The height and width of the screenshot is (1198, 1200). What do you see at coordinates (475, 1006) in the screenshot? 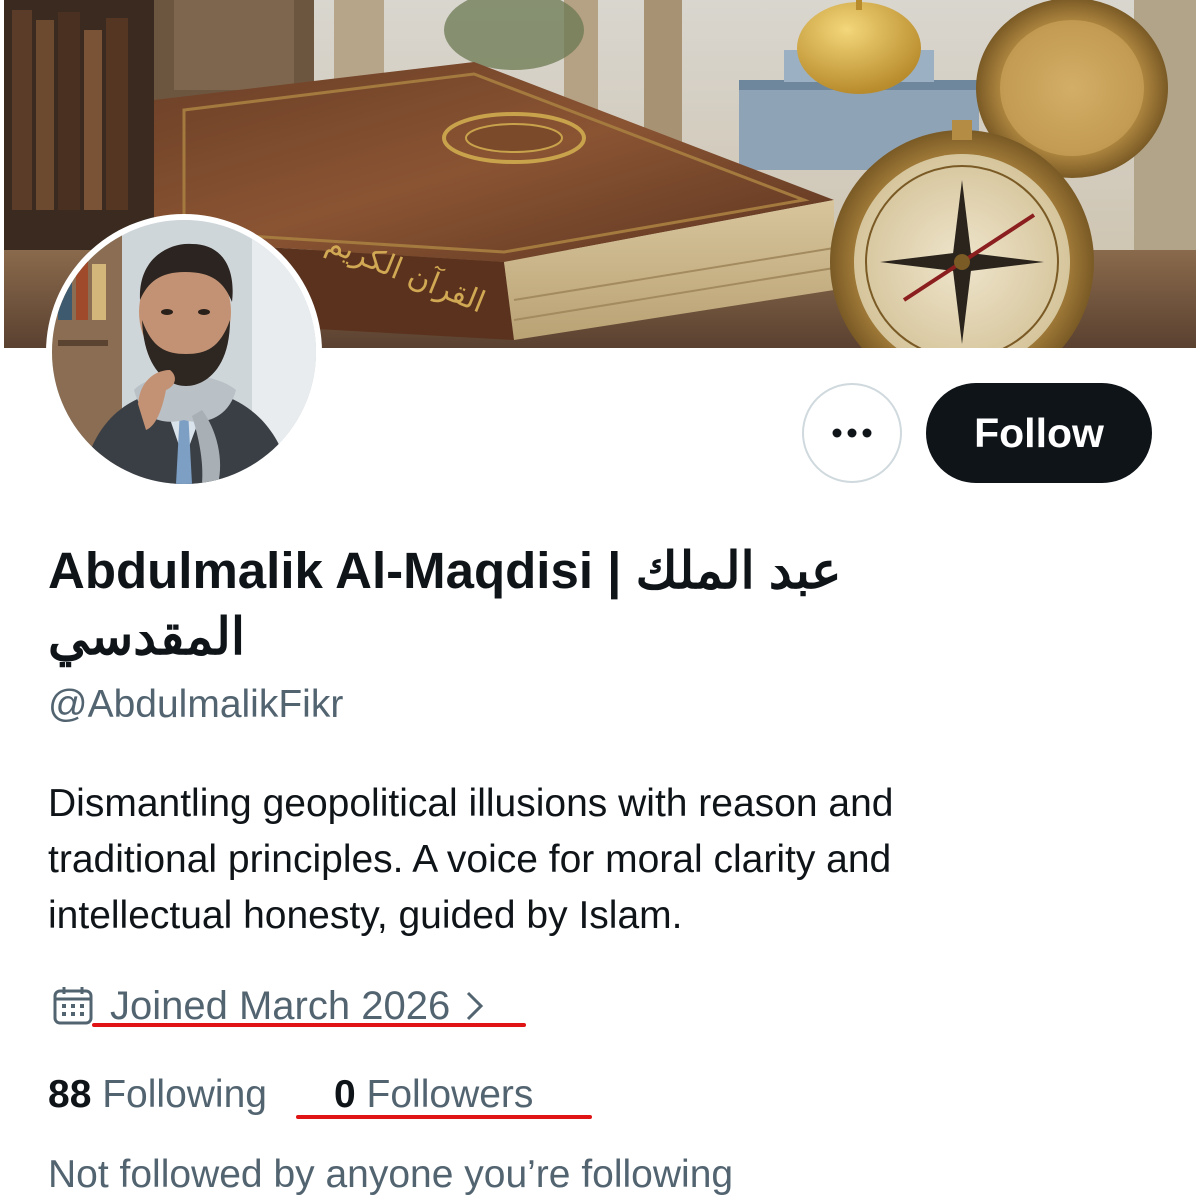
I see `chevron-right-icon` at bounding box center [475, 1006].